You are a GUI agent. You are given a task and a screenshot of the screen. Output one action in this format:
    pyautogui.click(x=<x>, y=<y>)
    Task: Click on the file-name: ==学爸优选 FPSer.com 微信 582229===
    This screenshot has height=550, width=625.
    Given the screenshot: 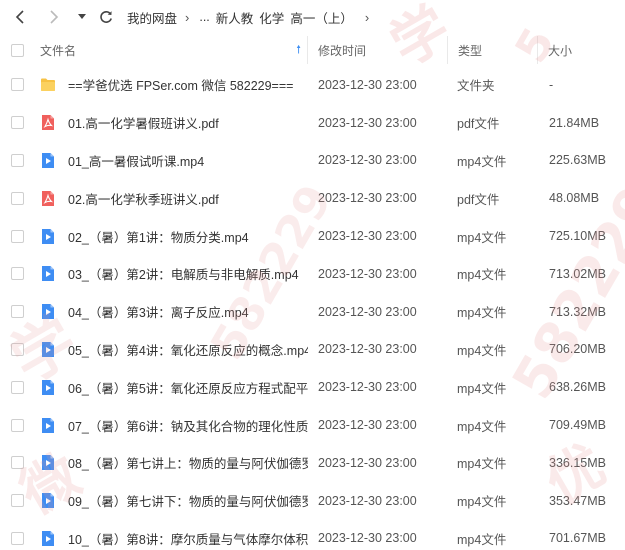 What is the action you would take?
    pyautogui.click(x=185, y=84)
    